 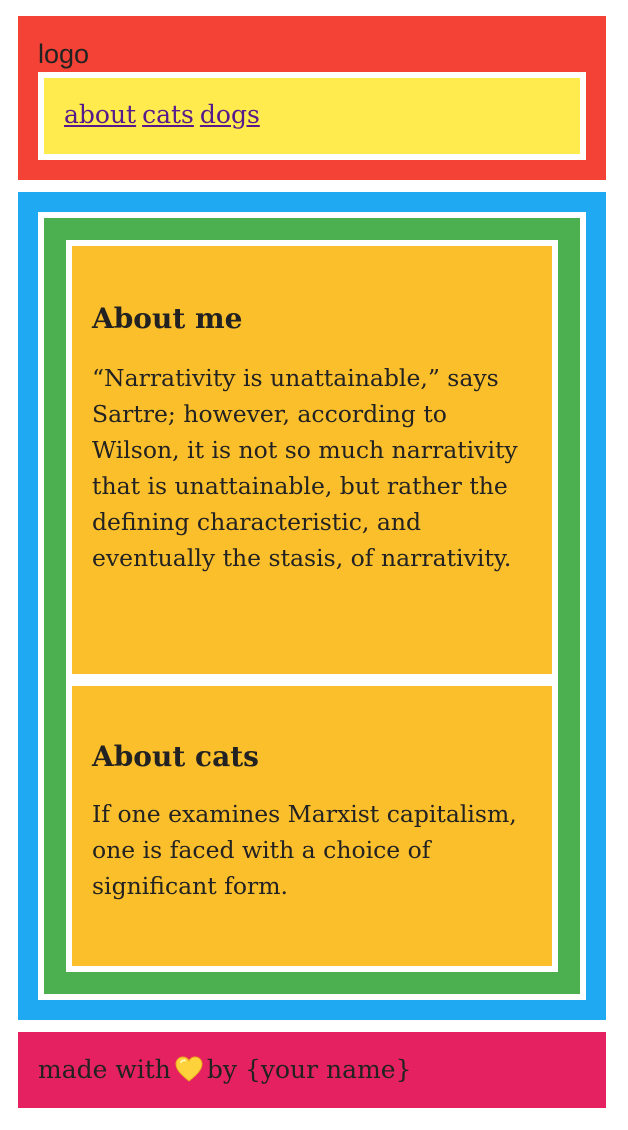 What do you see at coordinates (100, 114) in the screenshot?
I see `nav-link-about: about` at bounding box center [100, 114].